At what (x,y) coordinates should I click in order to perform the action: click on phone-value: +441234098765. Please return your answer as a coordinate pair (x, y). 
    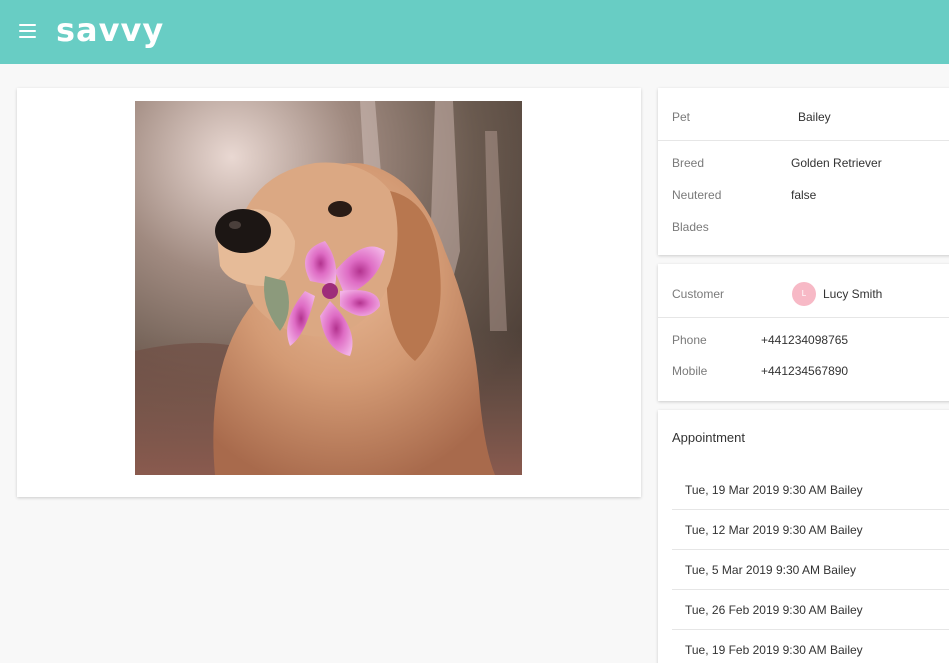
    Looking at the image, I should click on (804, 340).